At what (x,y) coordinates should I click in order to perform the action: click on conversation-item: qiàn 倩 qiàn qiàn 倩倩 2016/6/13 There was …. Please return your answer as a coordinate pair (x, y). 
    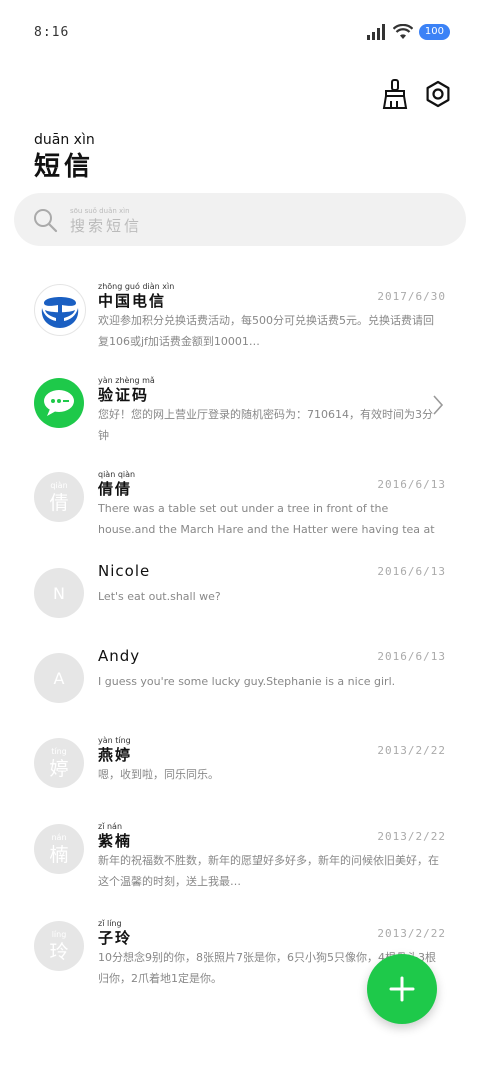
    Looking at the image, I should click on (240, 503).